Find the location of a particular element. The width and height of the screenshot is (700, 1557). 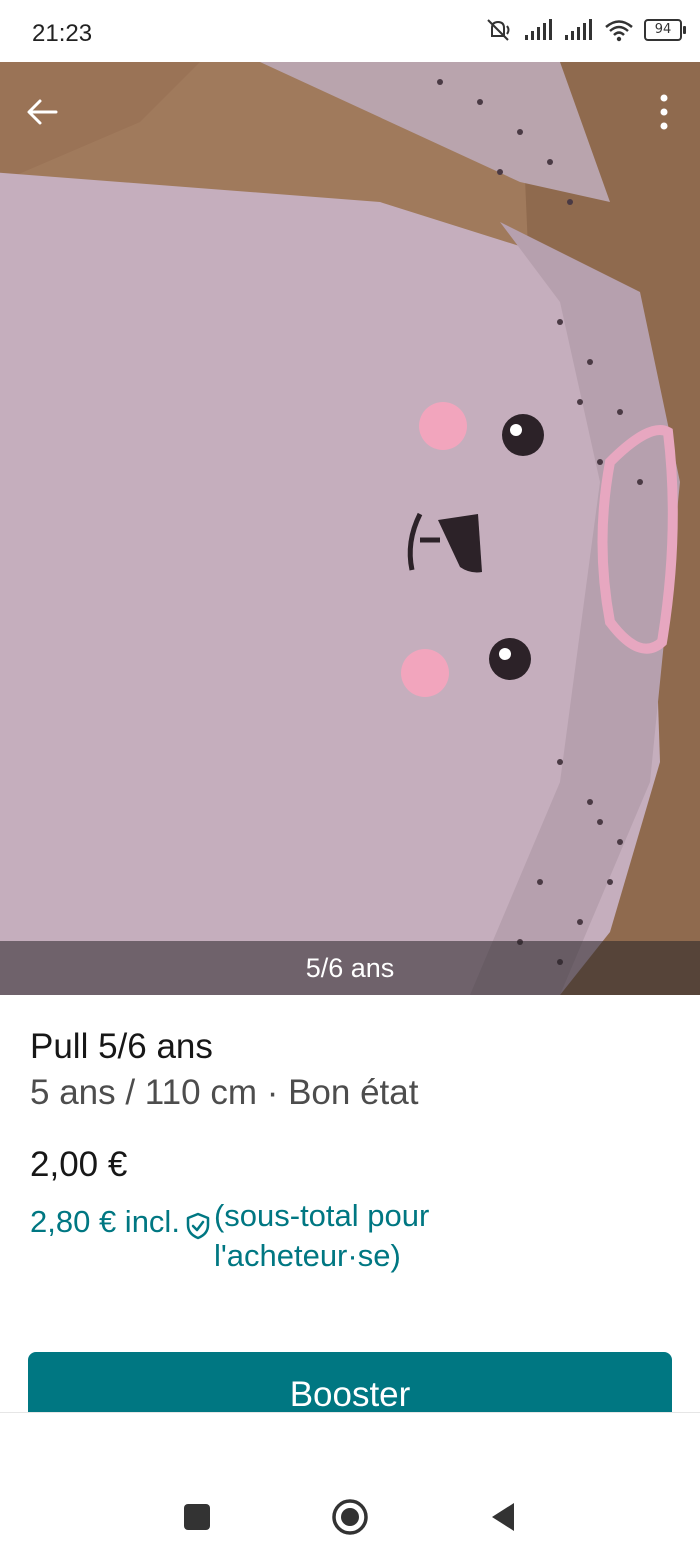

shield-check-icon is located at coordinates (198, 1226).